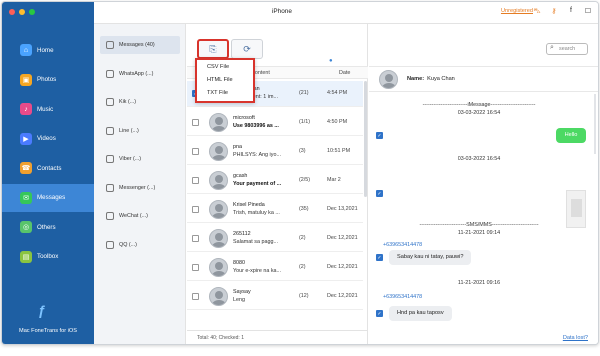 The width and height of the screenshot is (600, 356). I want to click on refresh-button: ⟳, so click(247, 49).